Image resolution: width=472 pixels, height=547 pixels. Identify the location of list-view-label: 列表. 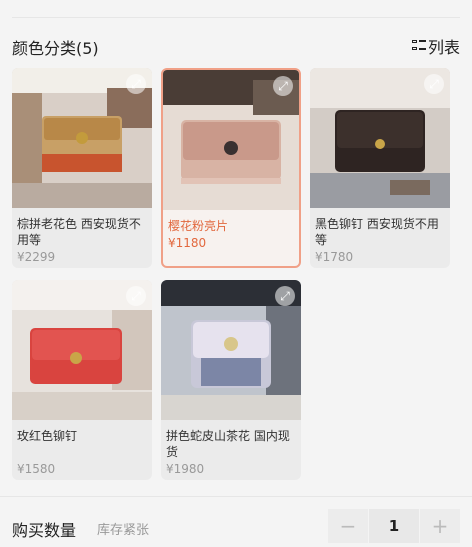
(443, 47).